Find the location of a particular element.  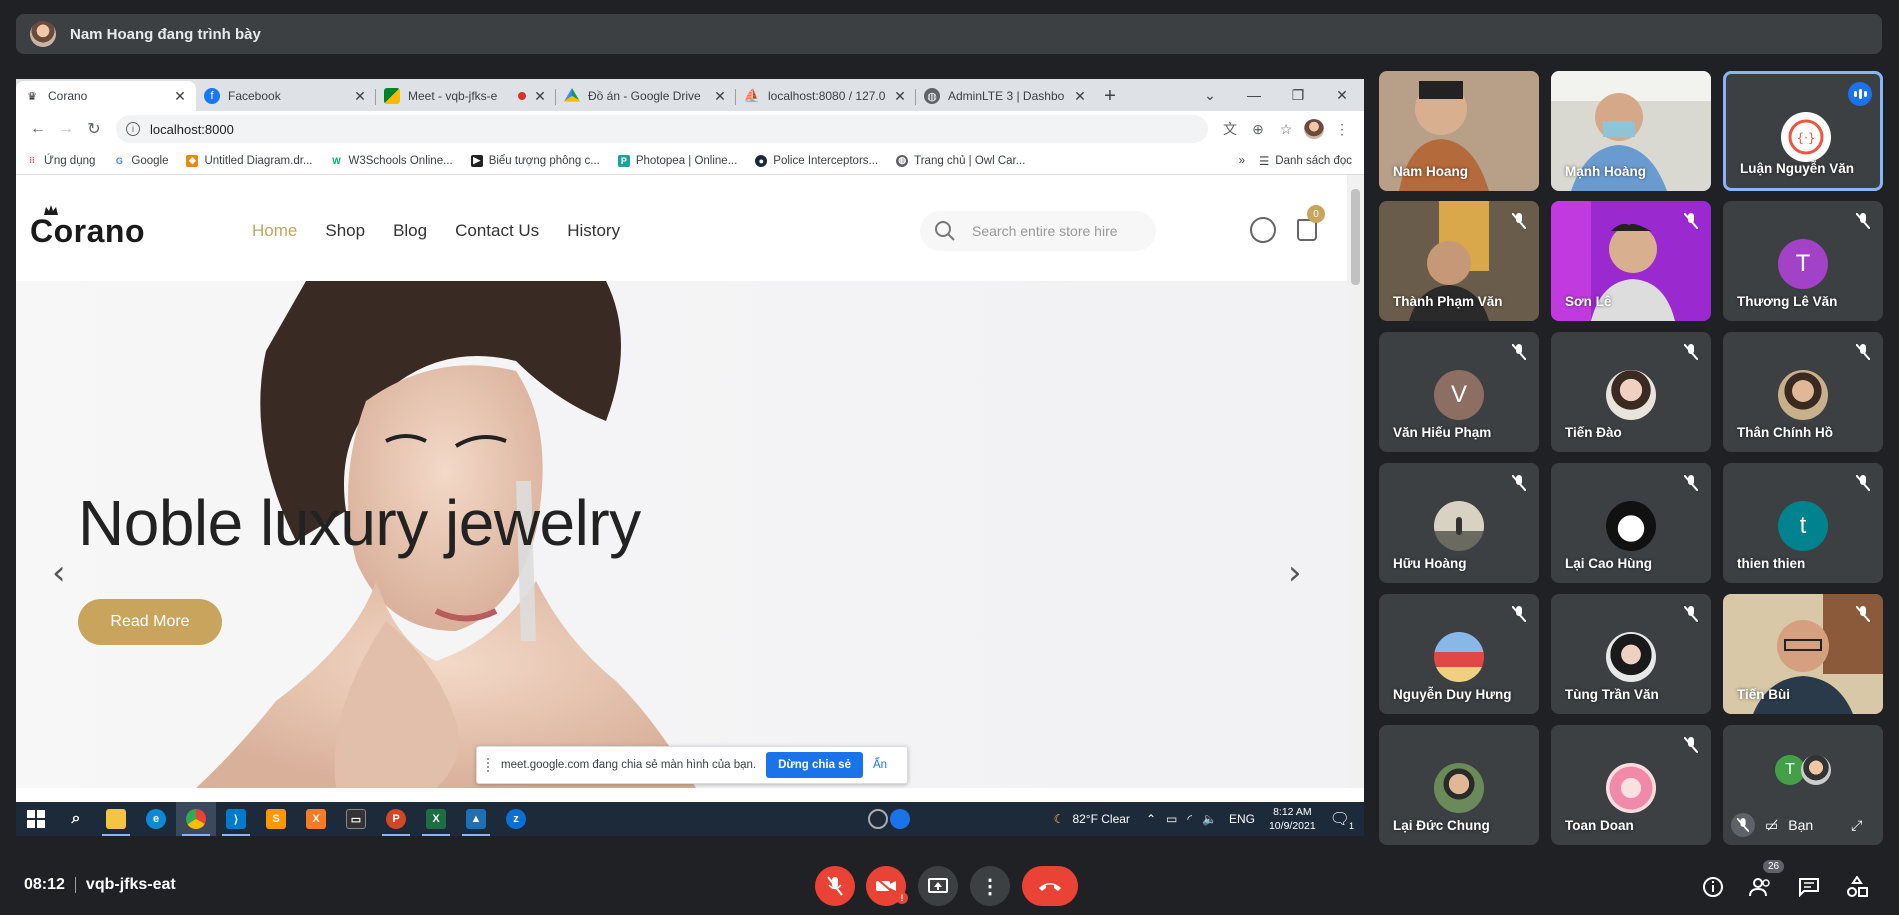

chat-button is located at coordinates (1809, 887).